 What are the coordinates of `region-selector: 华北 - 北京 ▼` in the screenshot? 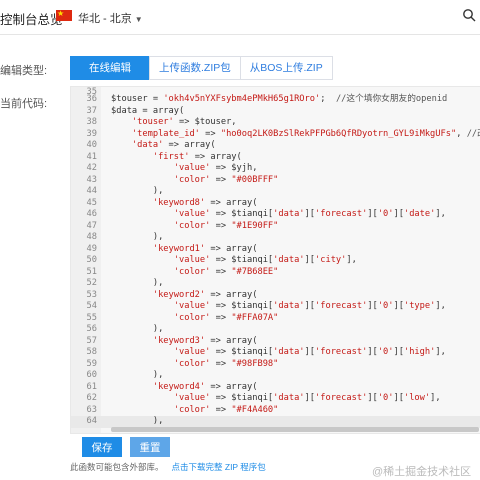 It's located at (110, 18).